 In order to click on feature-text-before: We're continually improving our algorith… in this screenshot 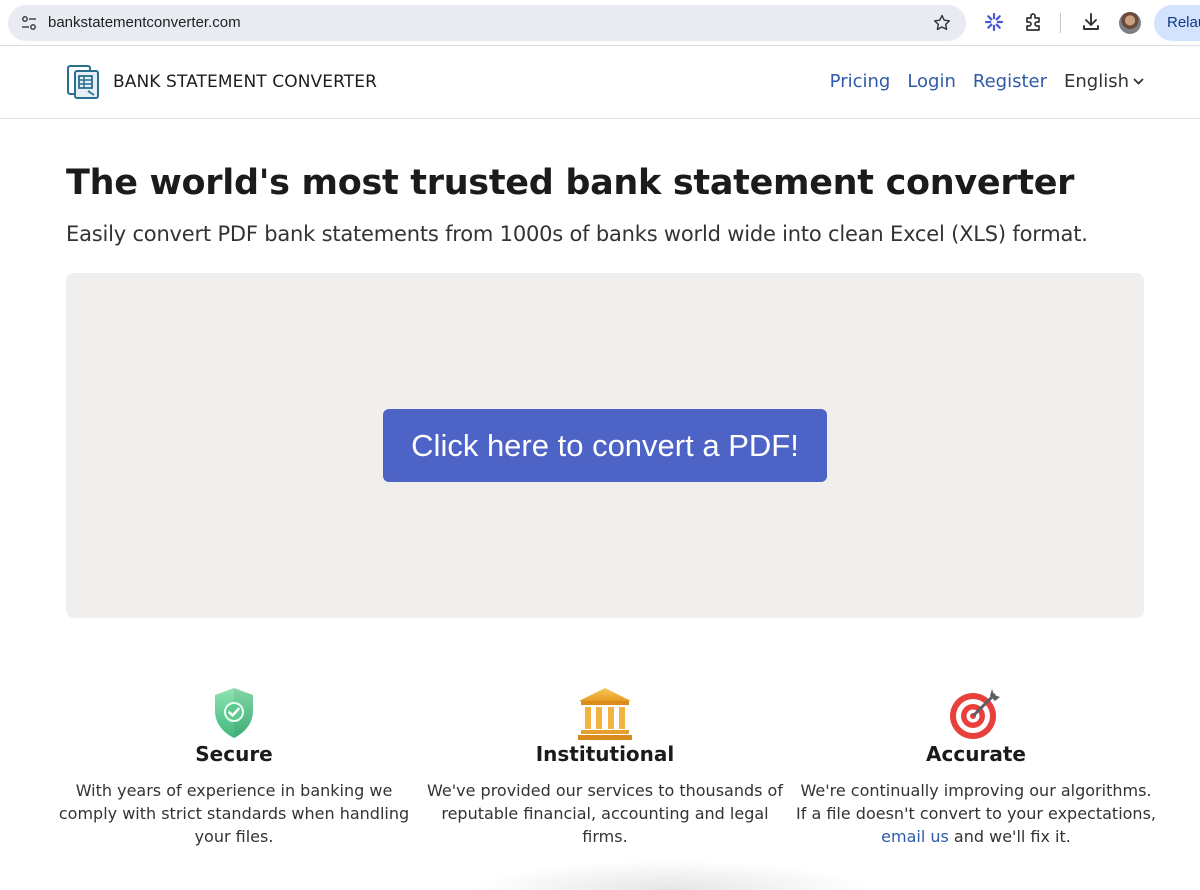, I will do `click(976, 802)`.